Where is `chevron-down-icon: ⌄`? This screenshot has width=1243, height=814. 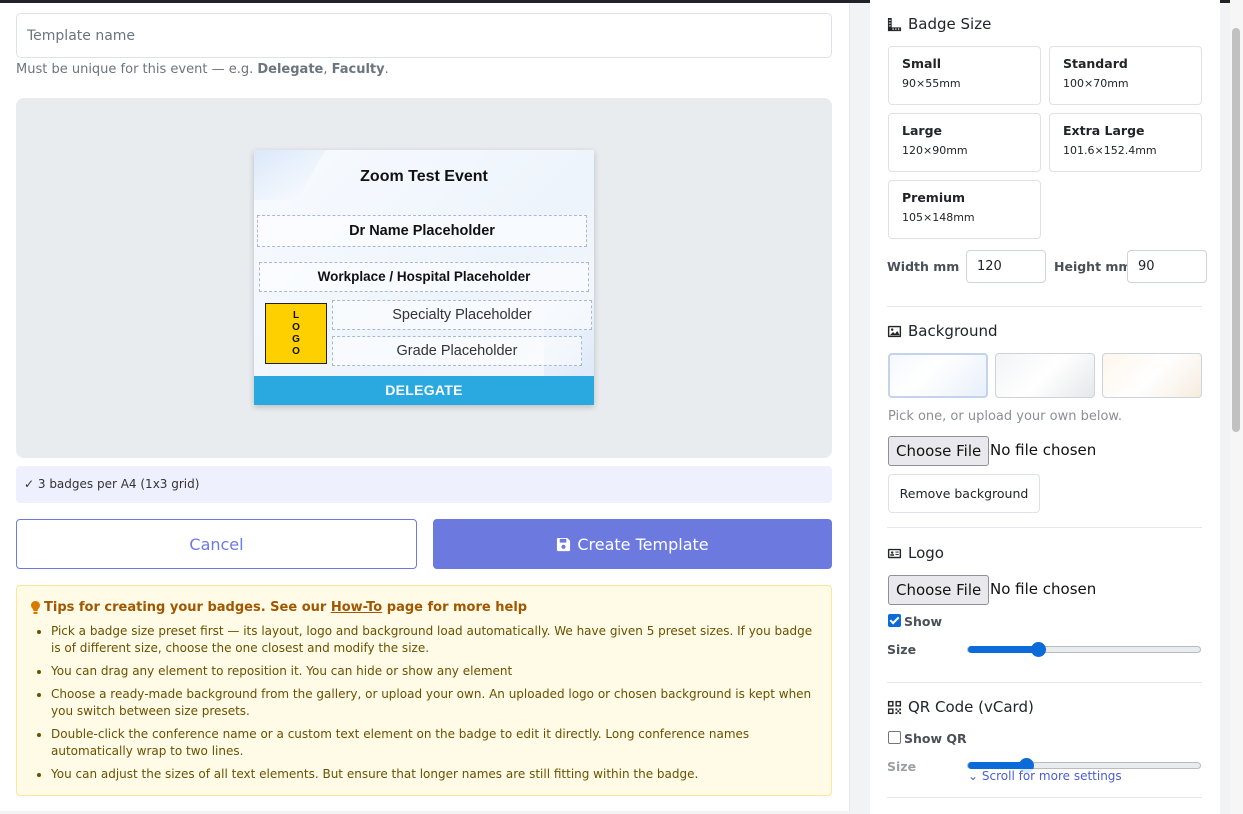 chevron-down-icon: ⌄ is located at coordinates (973, 776).